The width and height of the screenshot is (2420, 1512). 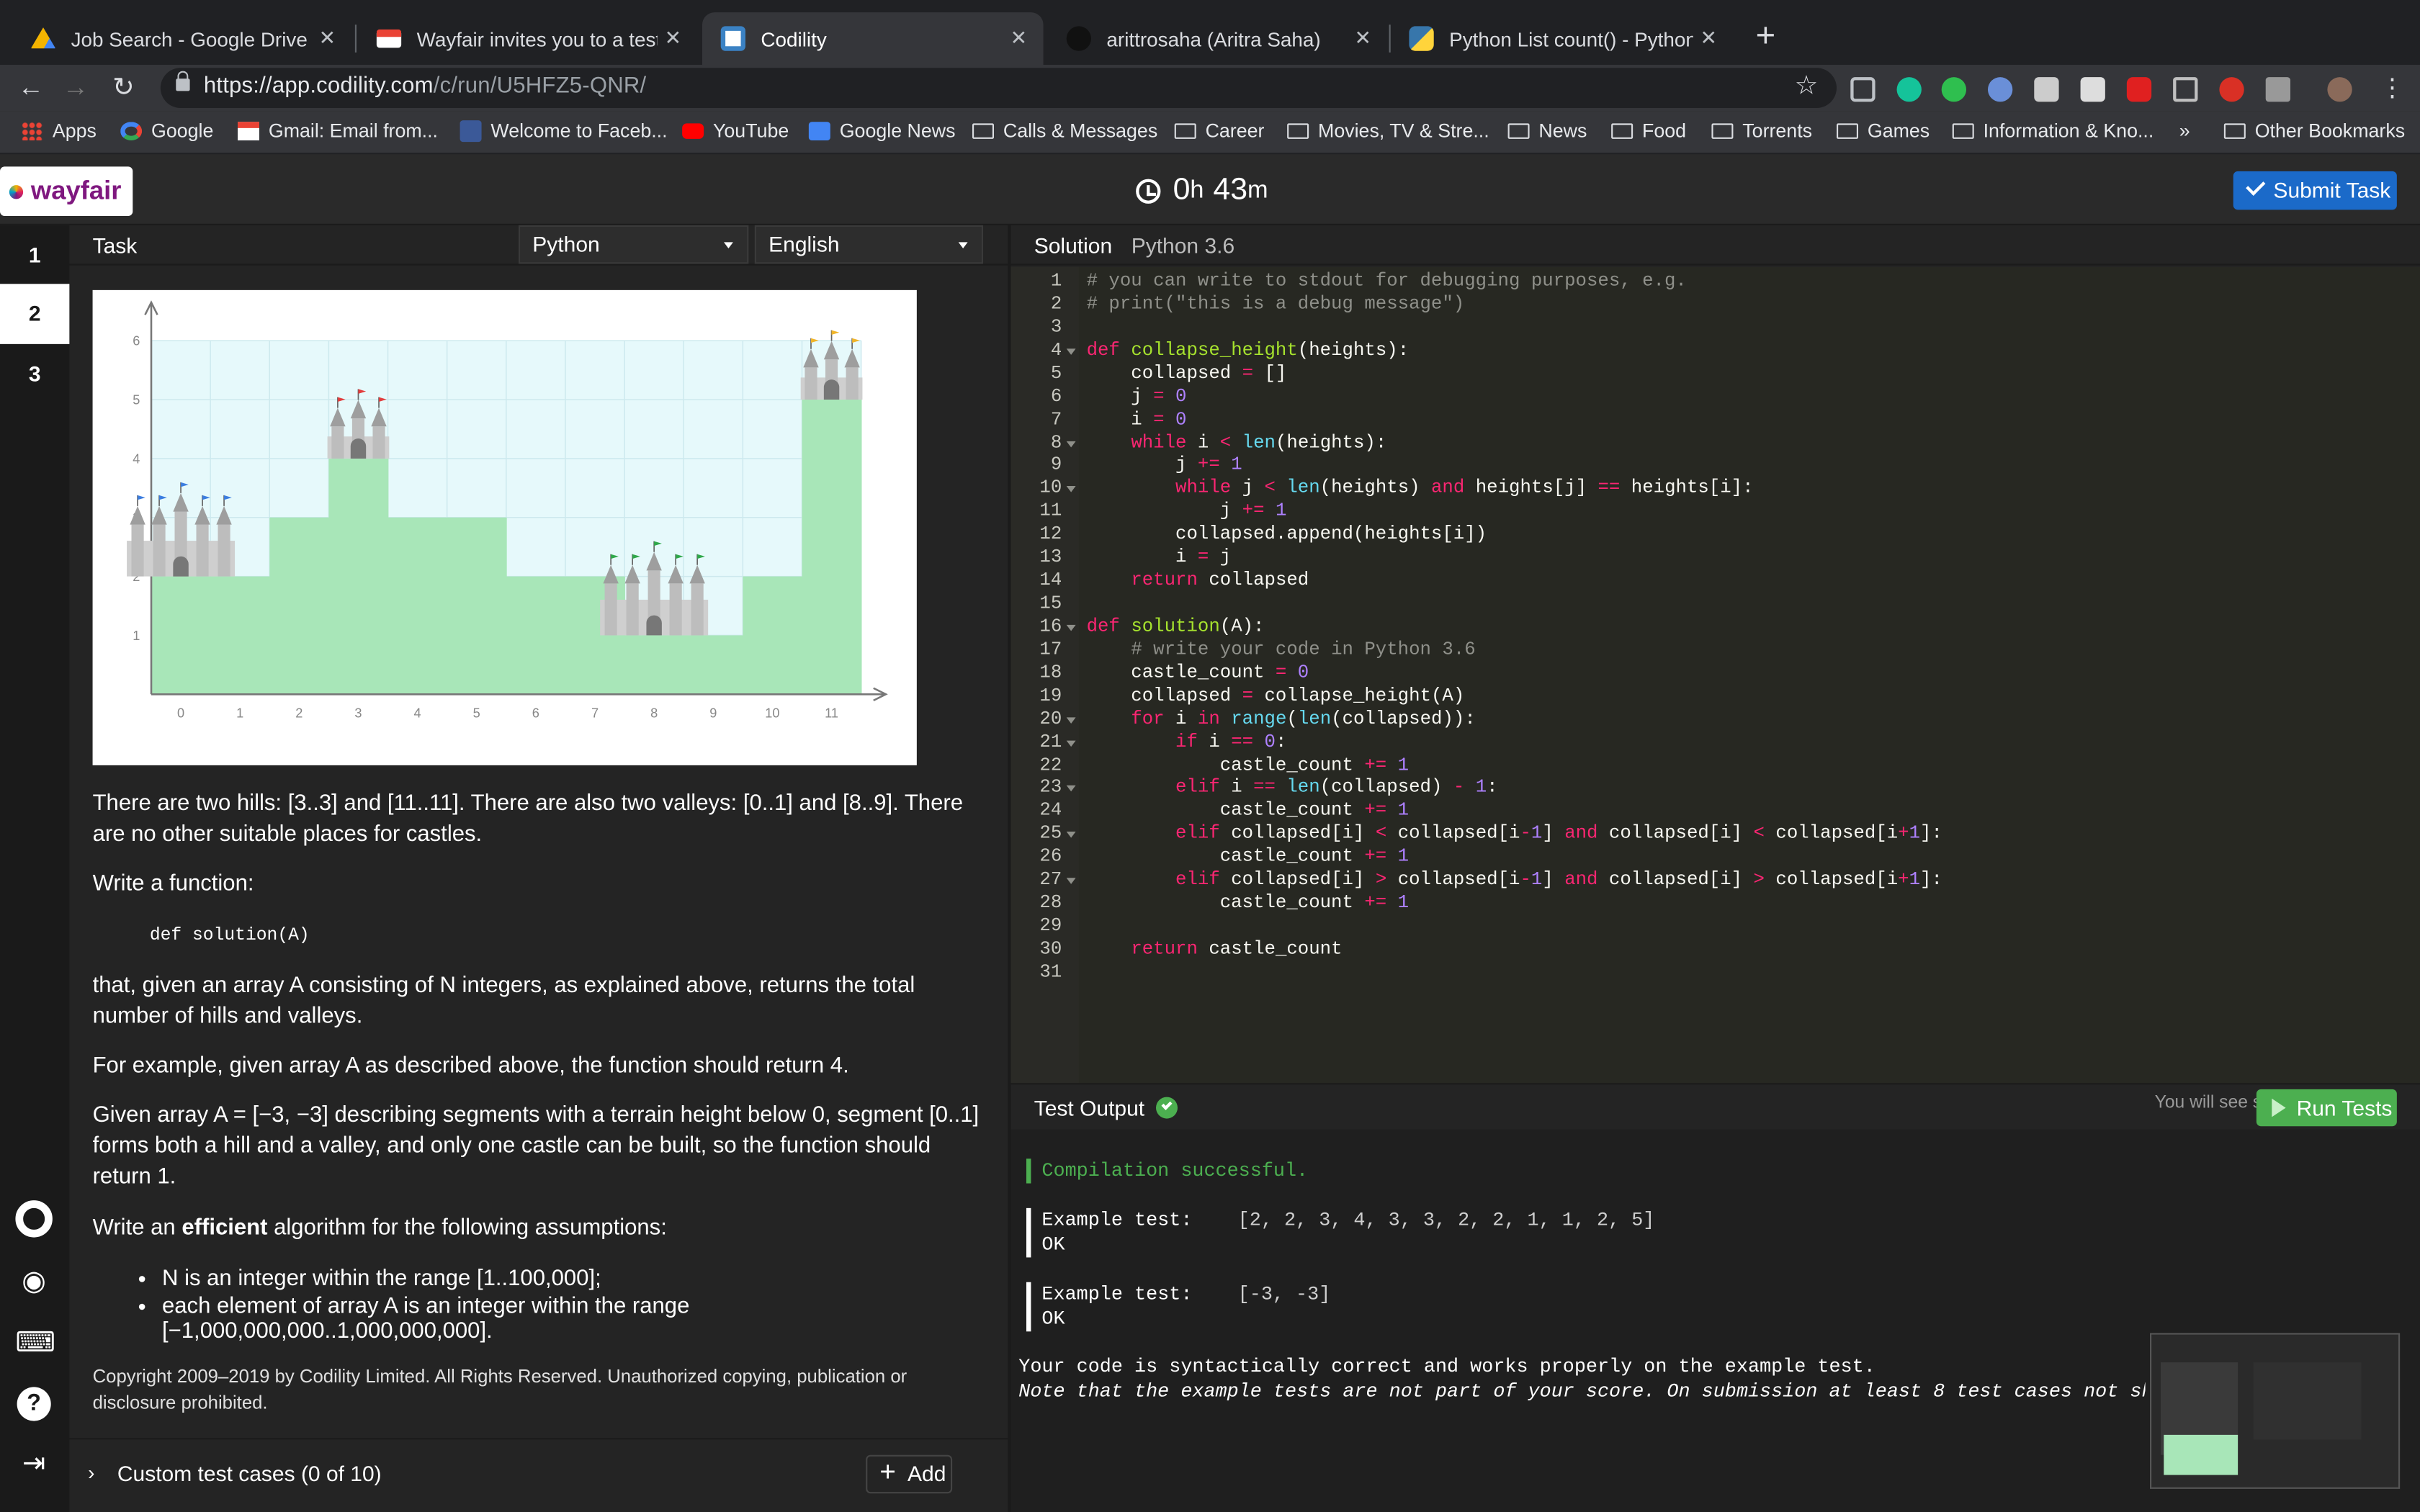 What do you see at coordinates (33, 1462) in the screenshot?
I see `exit-icon: ⇥` at bounding box center [33, 1462].